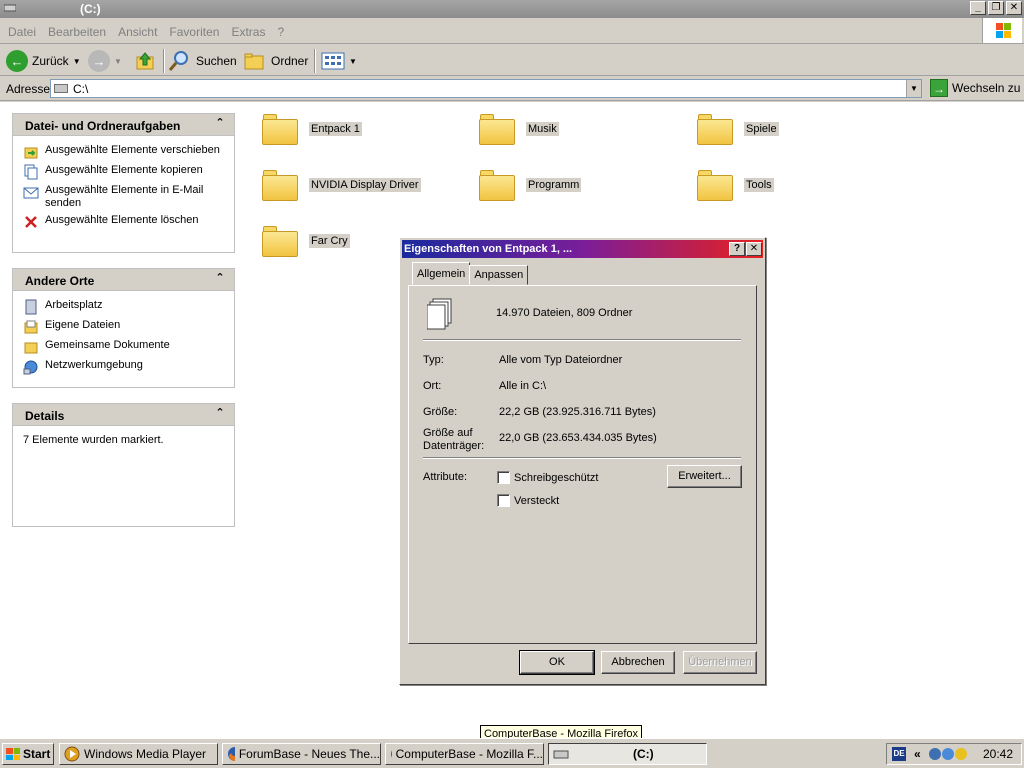  Describe the element at coordinates (335, 129) in the screenshot. I see `folder-label: Entpack 1` at that location.